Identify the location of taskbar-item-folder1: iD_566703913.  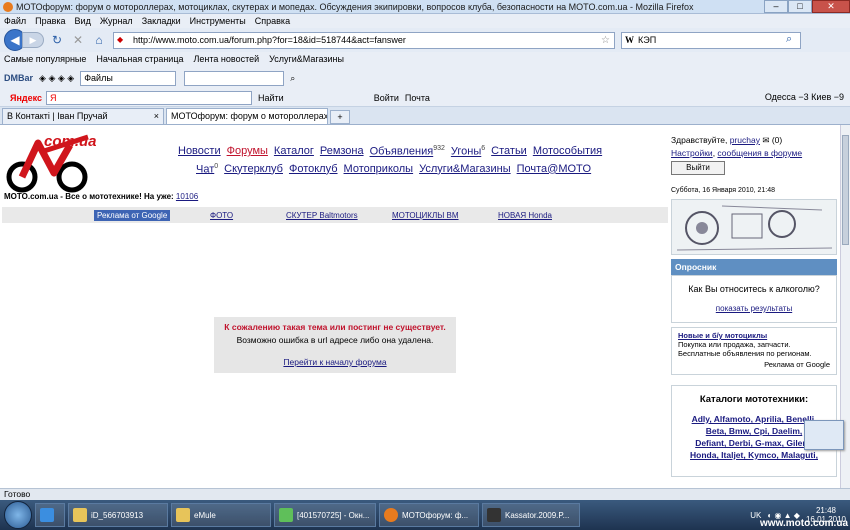
(118, 515).